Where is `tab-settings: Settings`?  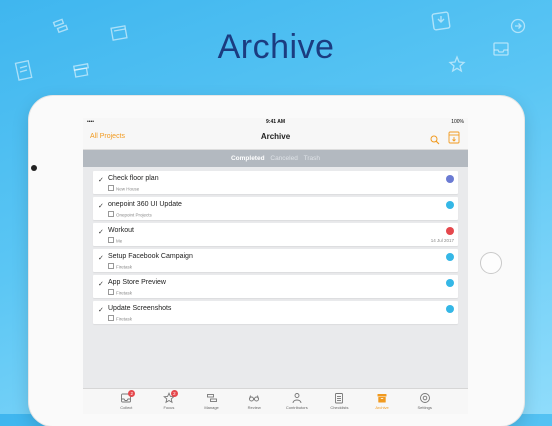
tab-settings: Settings is located at coordinates (425, 399).